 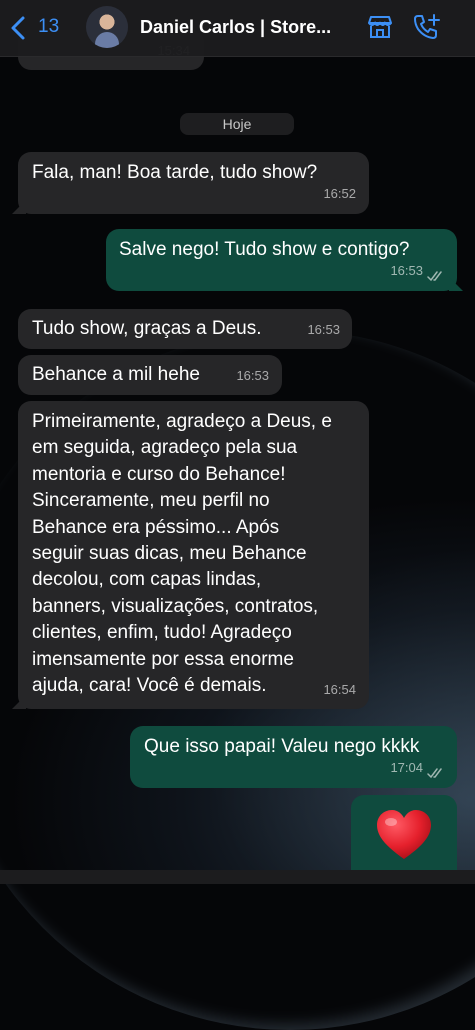 I want to click on message-bubble-incoming: Fala, man! Boa tarde, tudo show? 16:52, so click(x=193, y=183).